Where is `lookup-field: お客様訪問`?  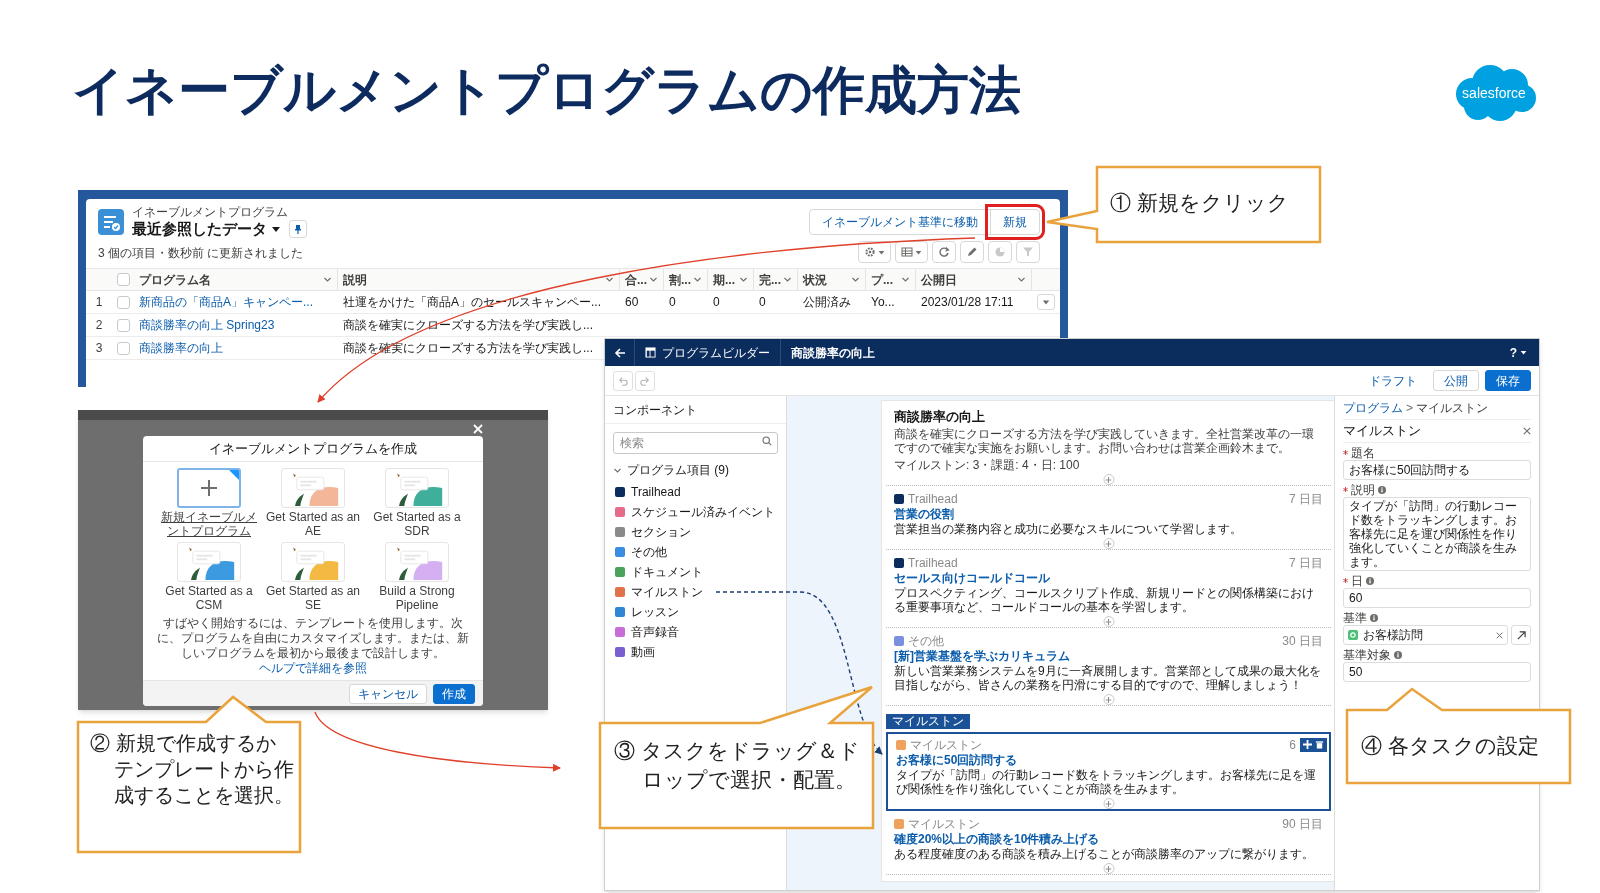 lookup-field: お客様訪問 is located at coordinates (1425, 635).